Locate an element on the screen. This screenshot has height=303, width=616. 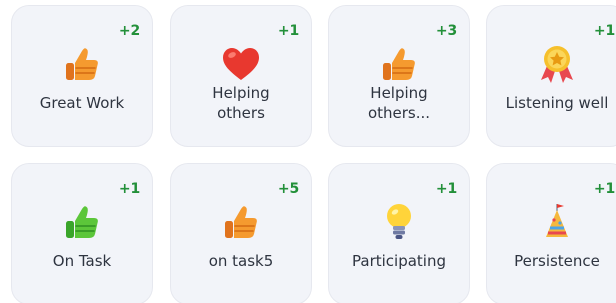
skill-label: Persistence is located at coordinates (557, 261).